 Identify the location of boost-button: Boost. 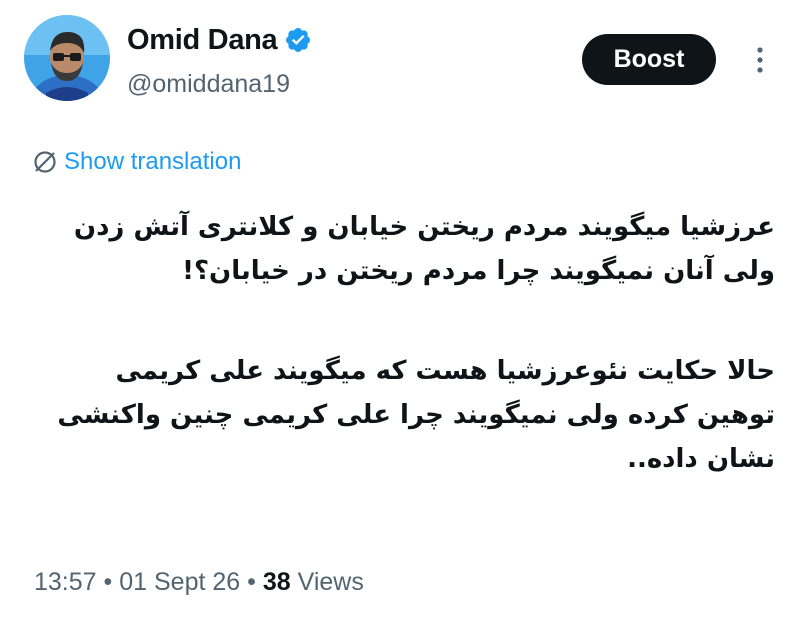
(649, 59).